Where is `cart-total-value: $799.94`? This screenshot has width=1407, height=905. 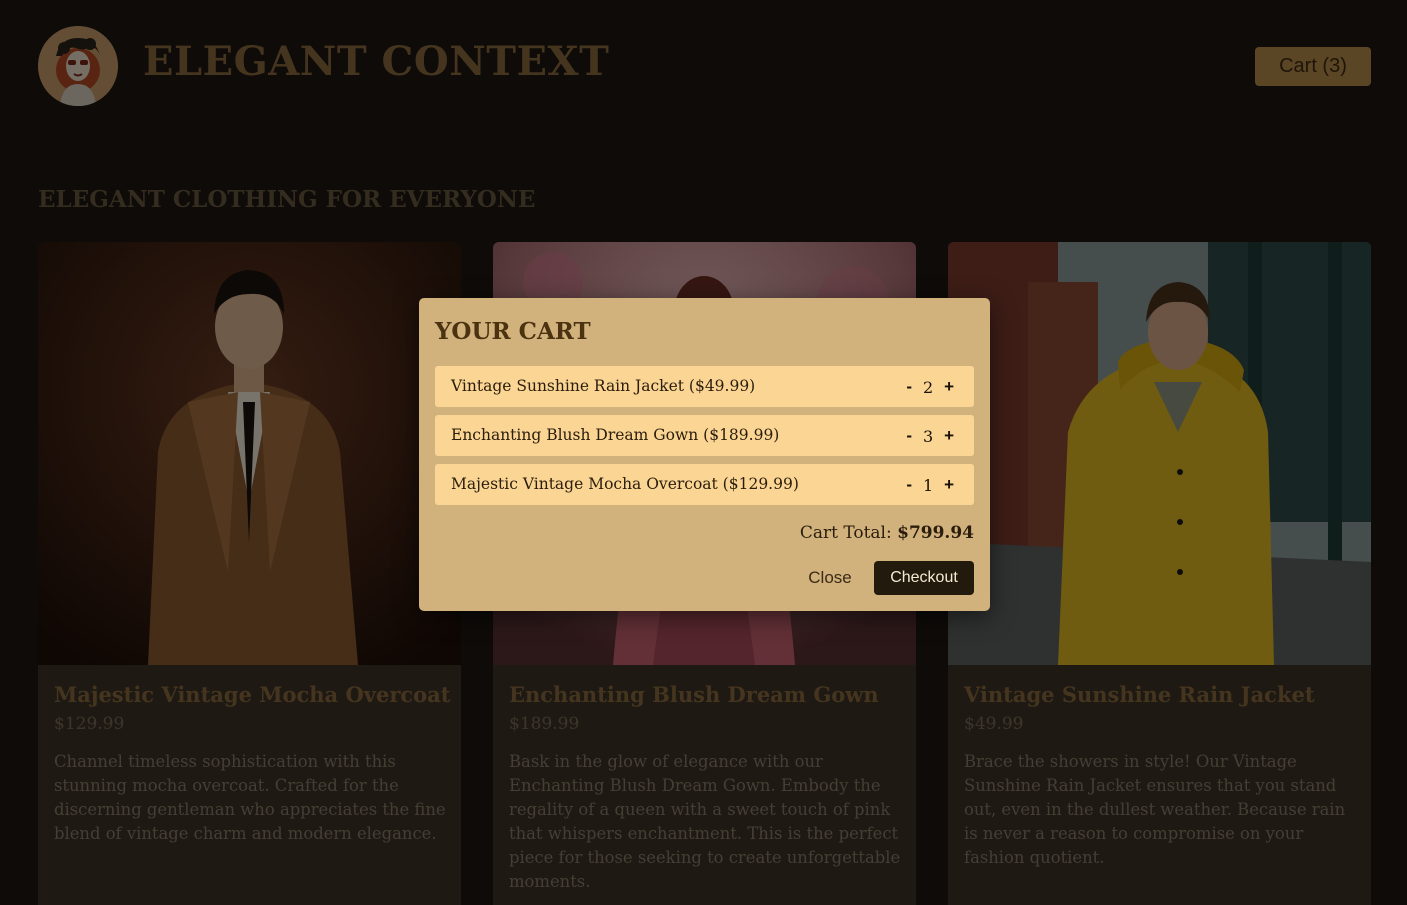
cart-total-value: $799.94 is located at coordinates (935, 533).